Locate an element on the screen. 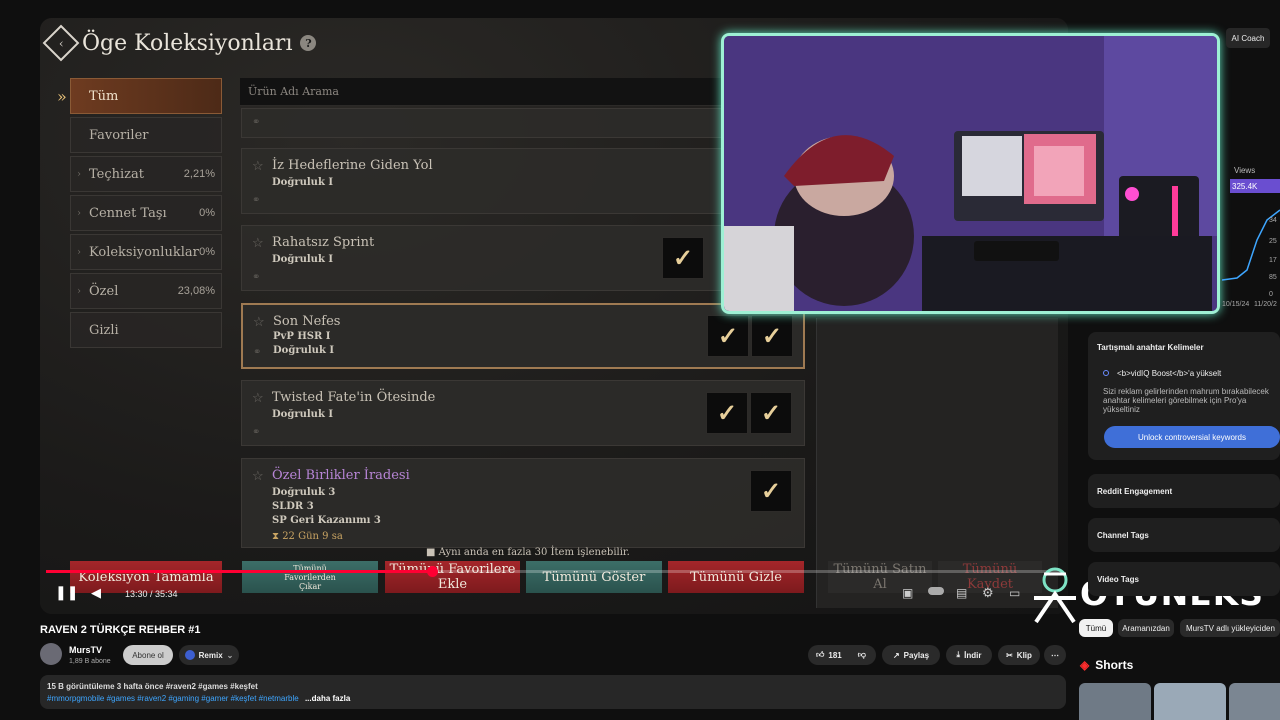 The image size is (1280, 720). thumbs-up-icon: 👍︎ is located at coordinates (820, 655).